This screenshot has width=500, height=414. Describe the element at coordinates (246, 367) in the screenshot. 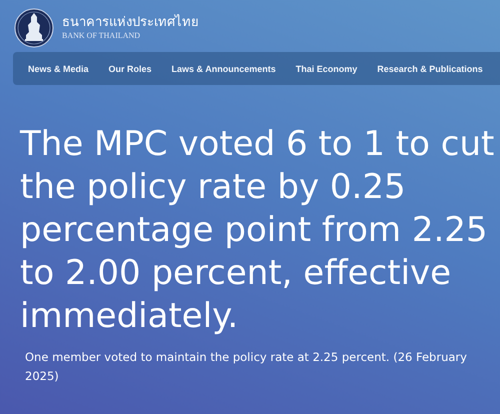

I see `subtext: One member voted to maintain the policy rate at 2.25 percent. (26 February 2025)` at that location.